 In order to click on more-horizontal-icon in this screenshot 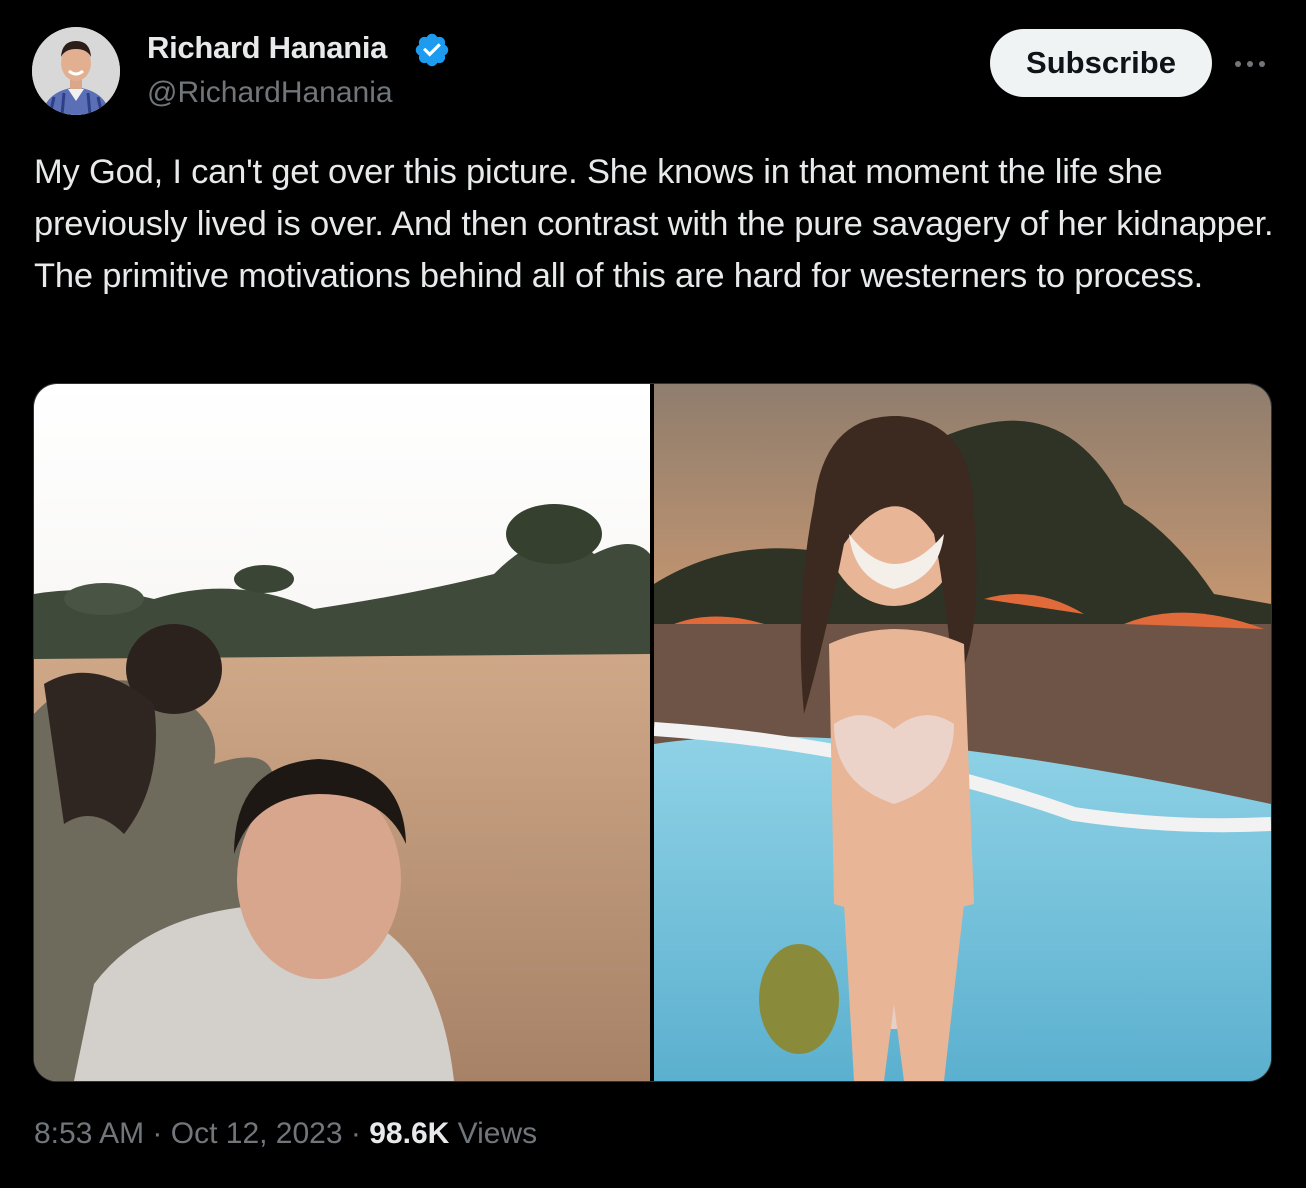, I will do `click(1250, 64)`.